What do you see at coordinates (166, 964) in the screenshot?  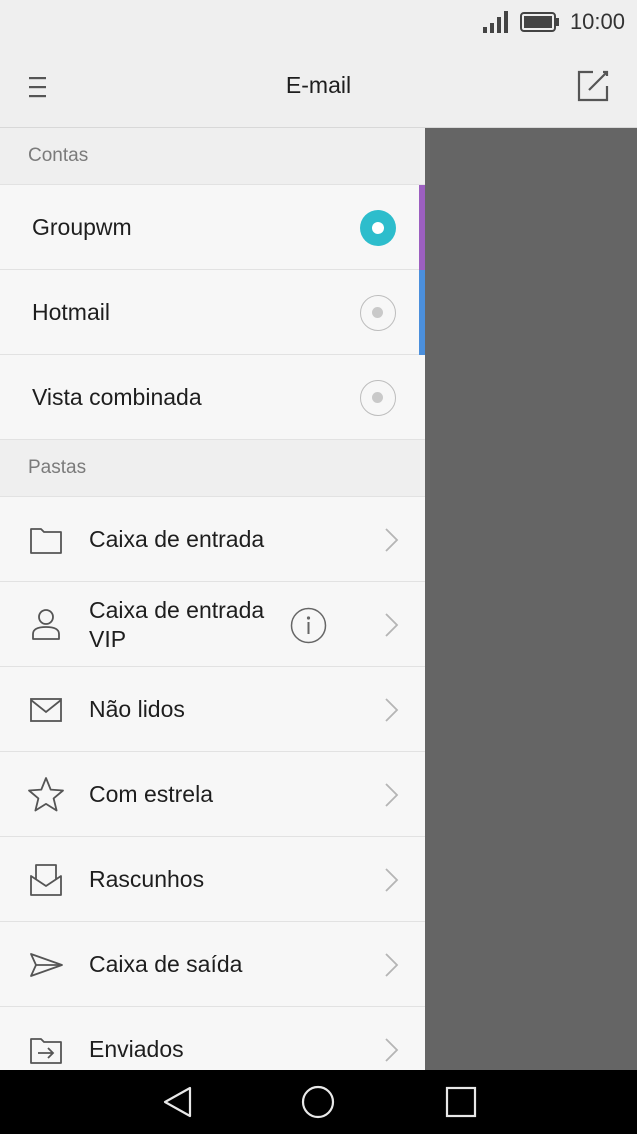 I see `folder-label: Caixa de saída` at bounding box center [166, 964].